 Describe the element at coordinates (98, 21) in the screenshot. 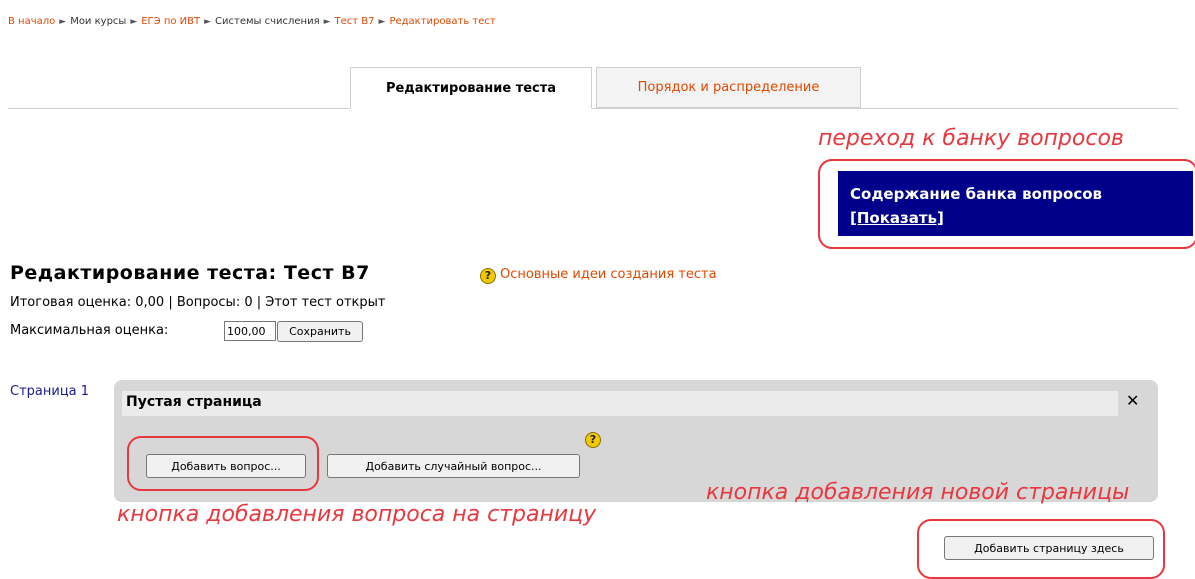

I see `breadcrumb-my-courses: Мои курсы` at that location.